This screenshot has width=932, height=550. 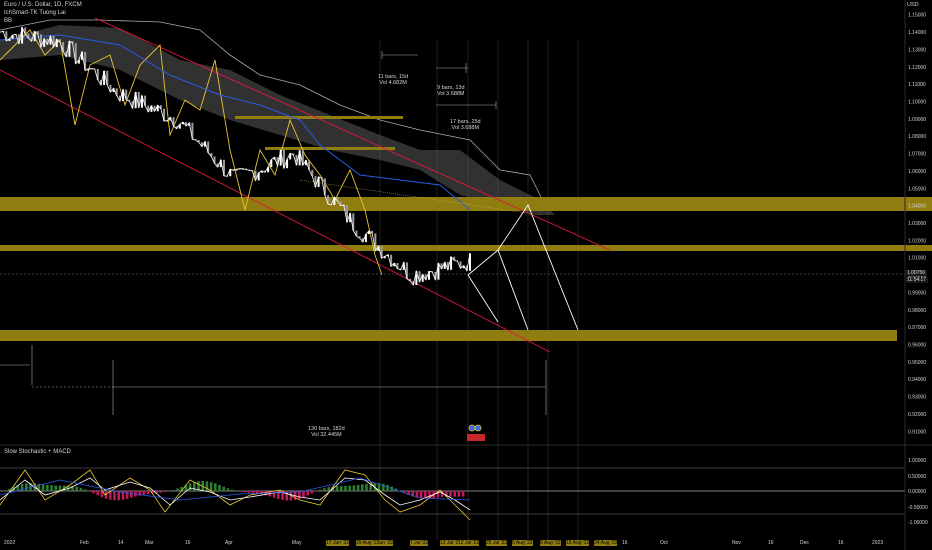 I want to click on measure-label-3: 17 bars, 25d Vol 3.688M, so click(x=465, y=125).